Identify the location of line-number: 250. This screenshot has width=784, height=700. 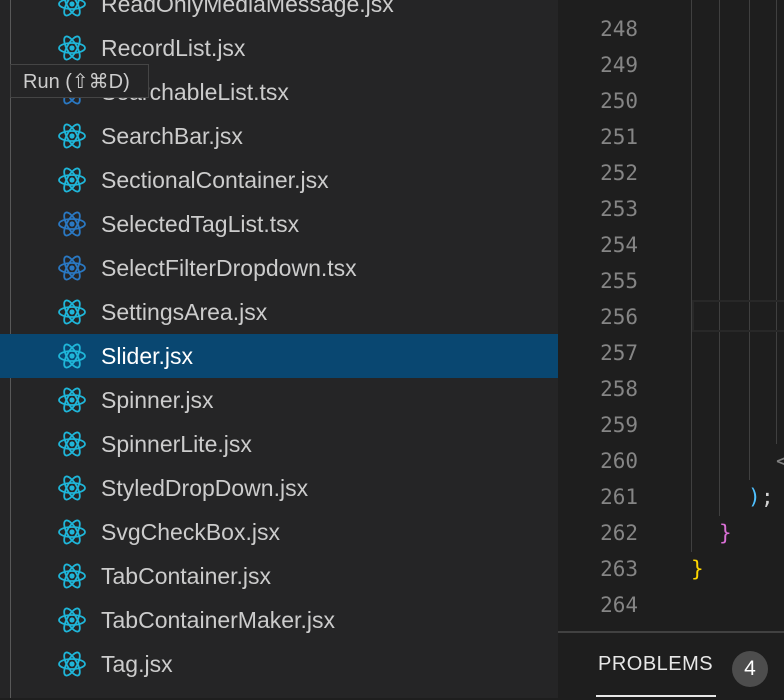
(619, 101).